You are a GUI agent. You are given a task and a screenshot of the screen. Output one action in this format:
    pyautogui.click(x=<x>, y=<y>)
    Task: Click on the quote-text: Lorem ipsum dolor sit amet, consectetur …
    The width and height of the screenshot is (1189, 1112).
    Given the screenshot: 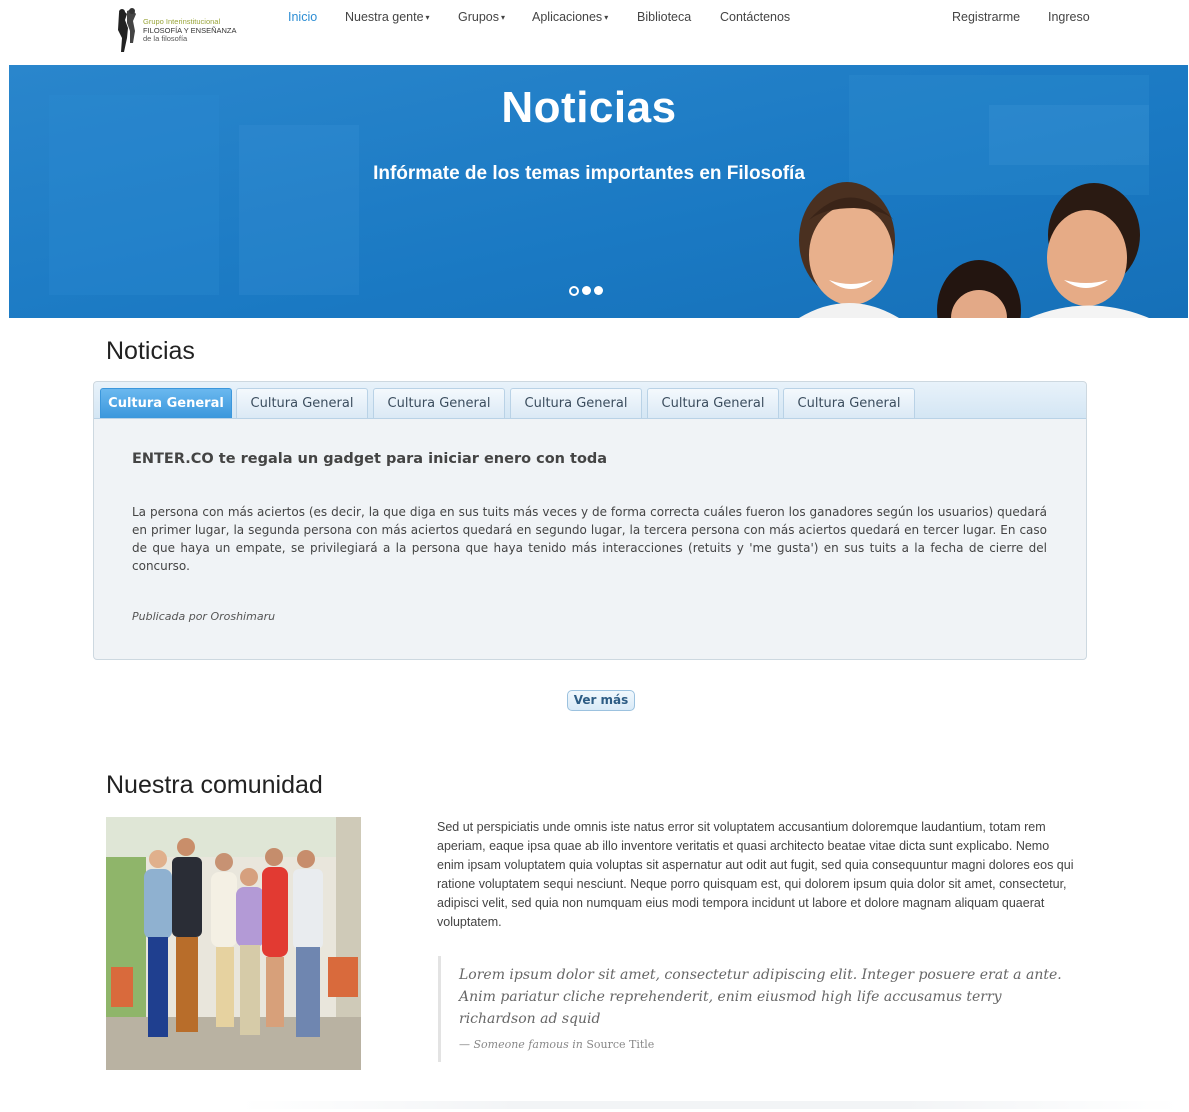 What is the action you would take?
    pyautogui.click(x=760, y=997)
    